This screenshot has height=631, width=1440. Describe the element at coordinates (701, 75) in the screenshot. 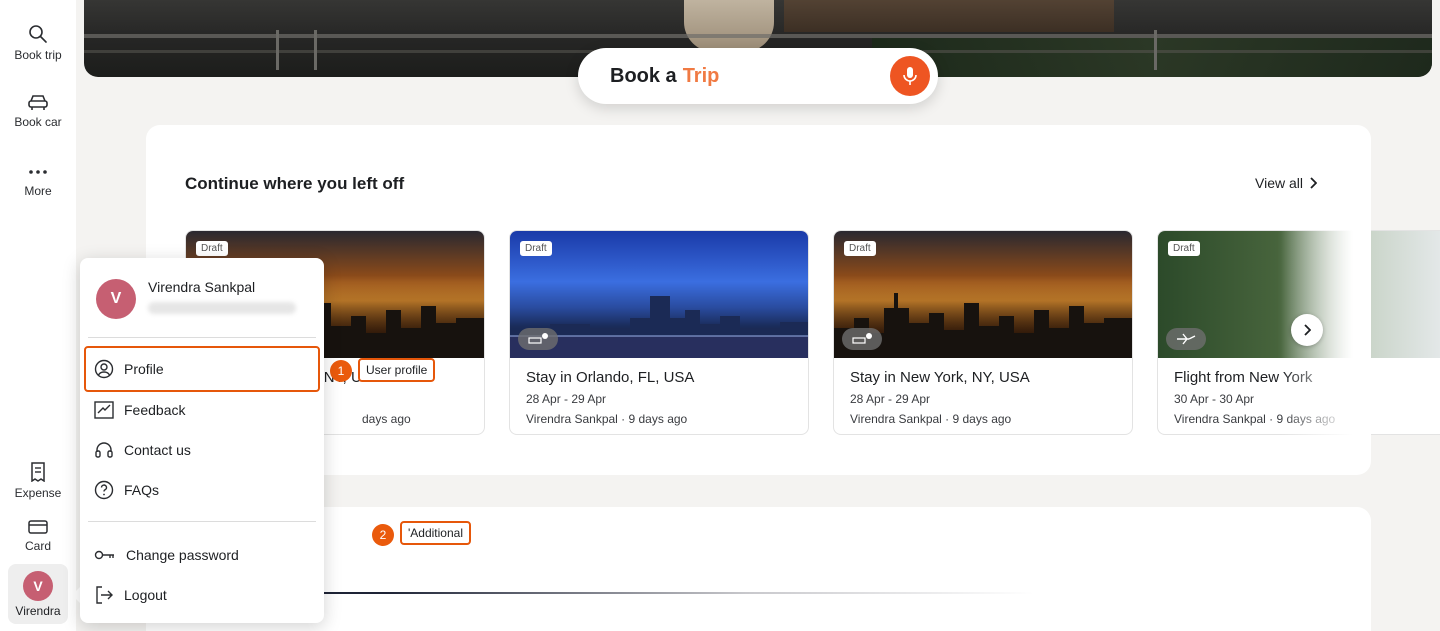

I see `search-accent: Trip` at that location.